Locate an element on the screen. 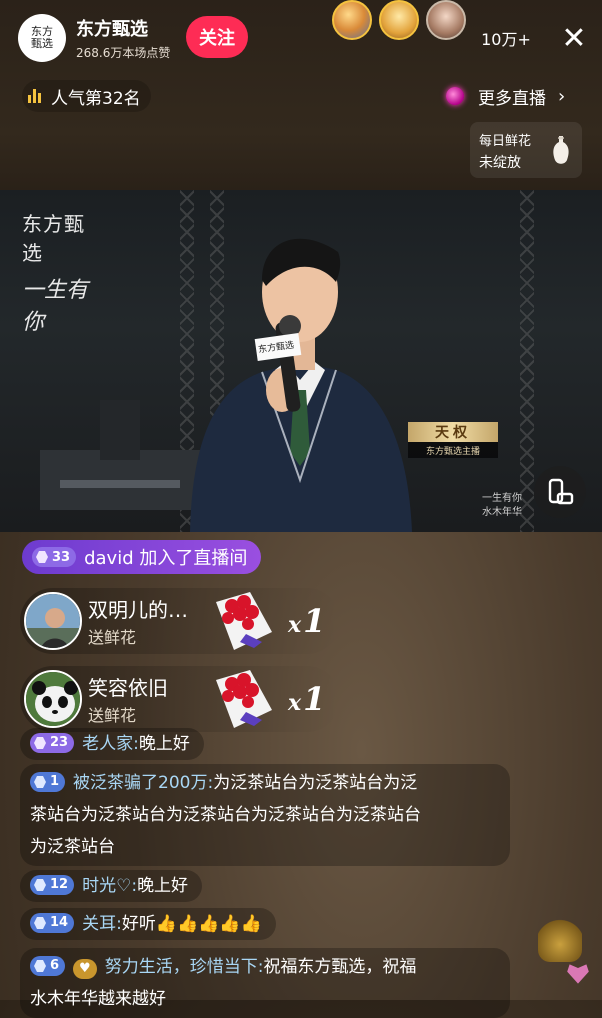 The width and height of the screenshot is (602, 1018). host-likes-count: 268.6万本场点赞 is located at coordinates (123, 53).